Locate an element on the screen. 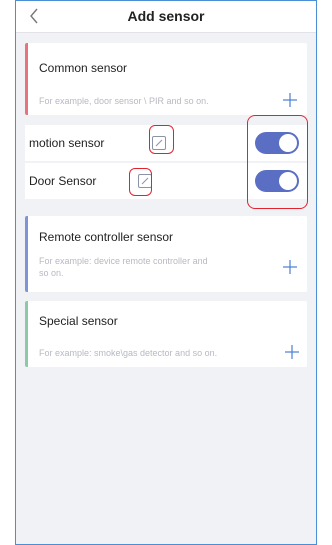 The width and height of the screenshot is (332, 545). motion-sensor-toggle is located at coordinates (277, 143).